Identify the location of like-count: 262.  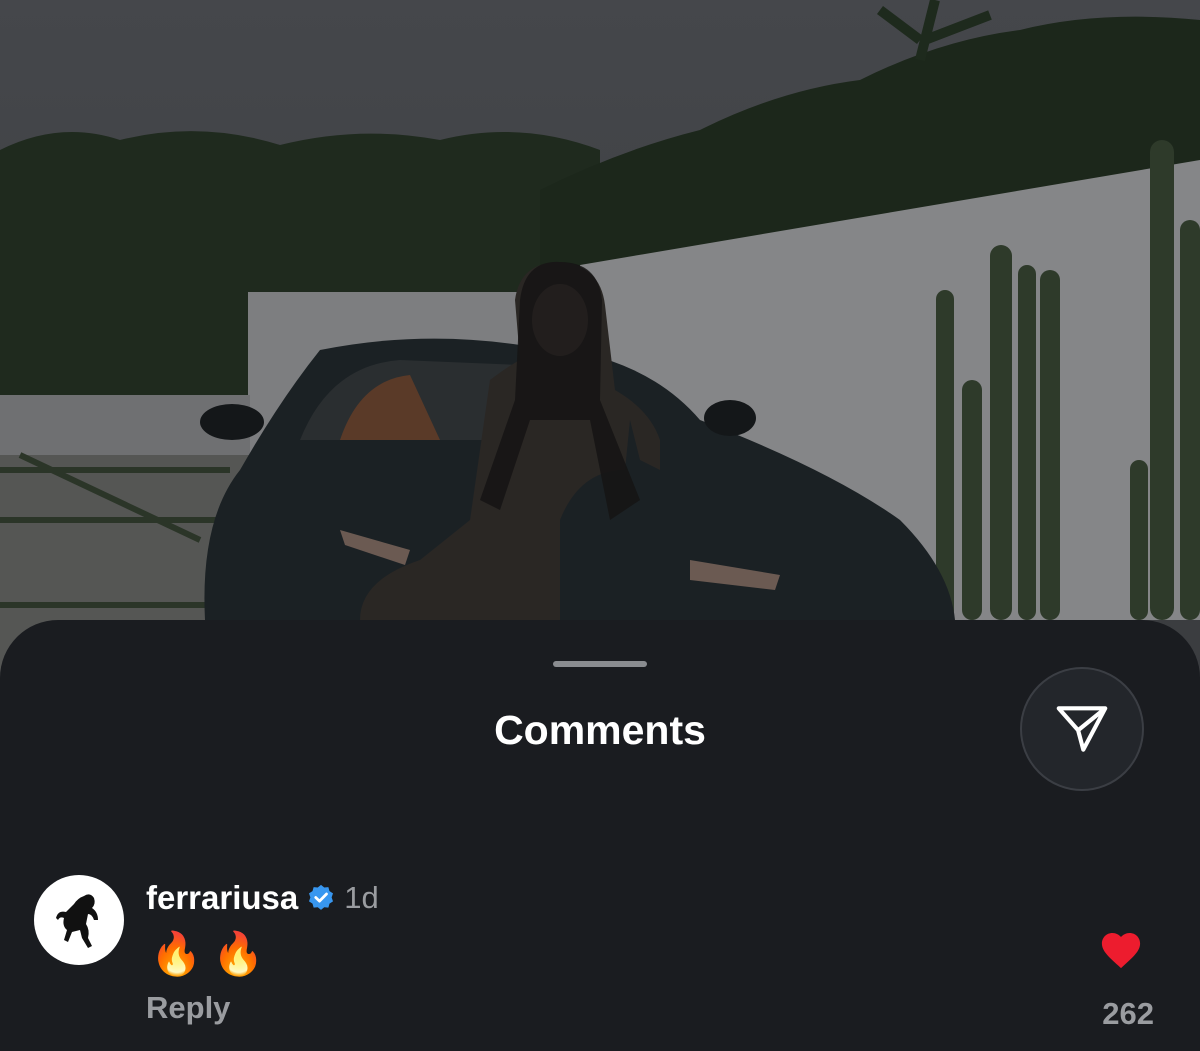
(1128, 1013).